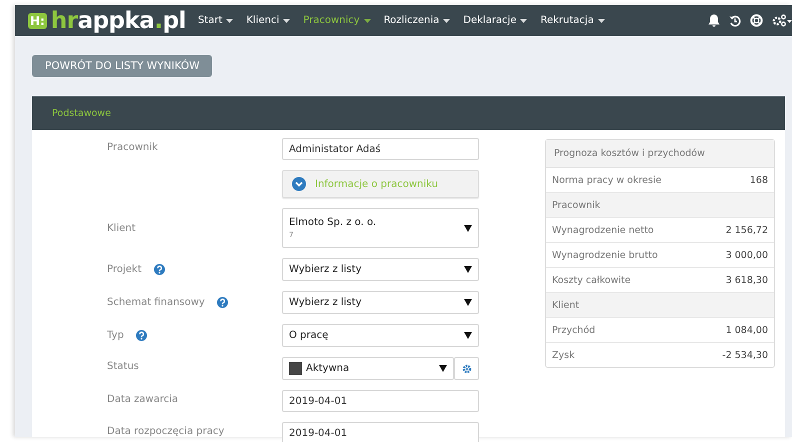 Image resolution: width=792 pixels, height=442 pixels. I want to click on table-cell: Przychód, so click(574, 330).